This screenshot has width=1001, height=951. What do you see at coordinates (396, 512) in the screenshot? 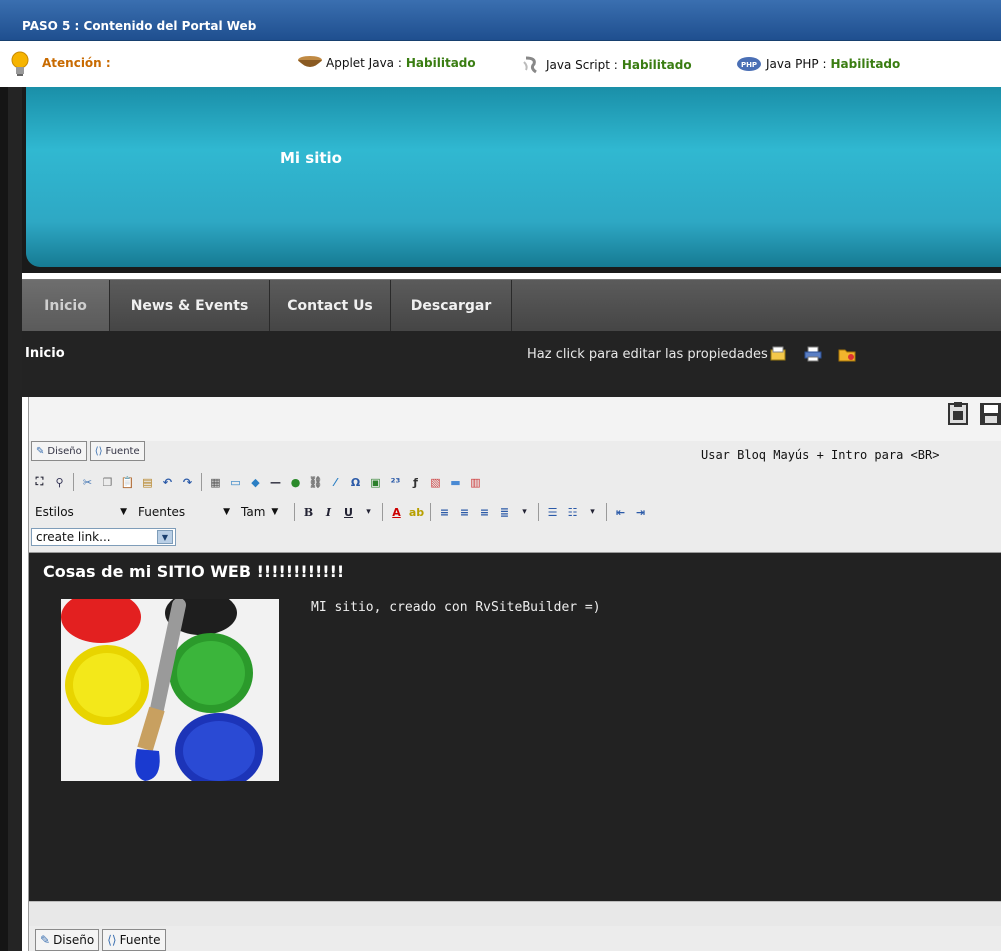
I see `font-color-icon: A` at bounding box center [396, 512].